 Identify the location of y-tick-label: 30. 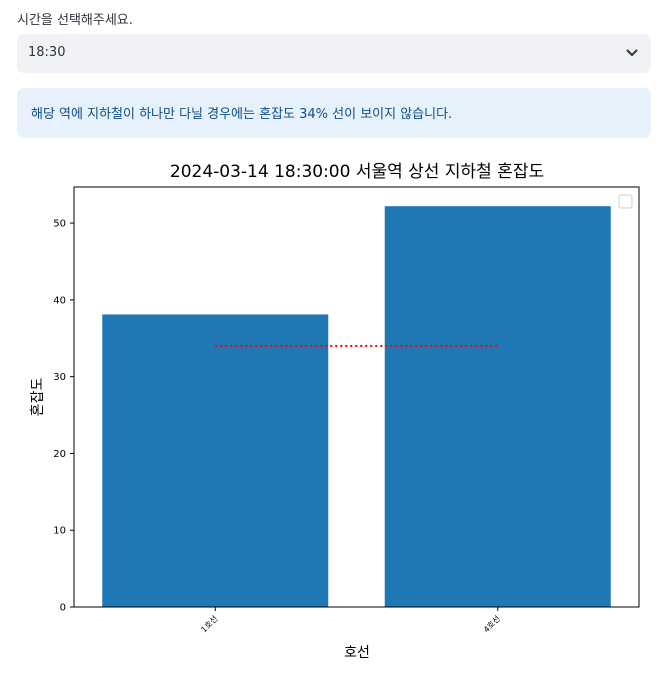
(59, 377).